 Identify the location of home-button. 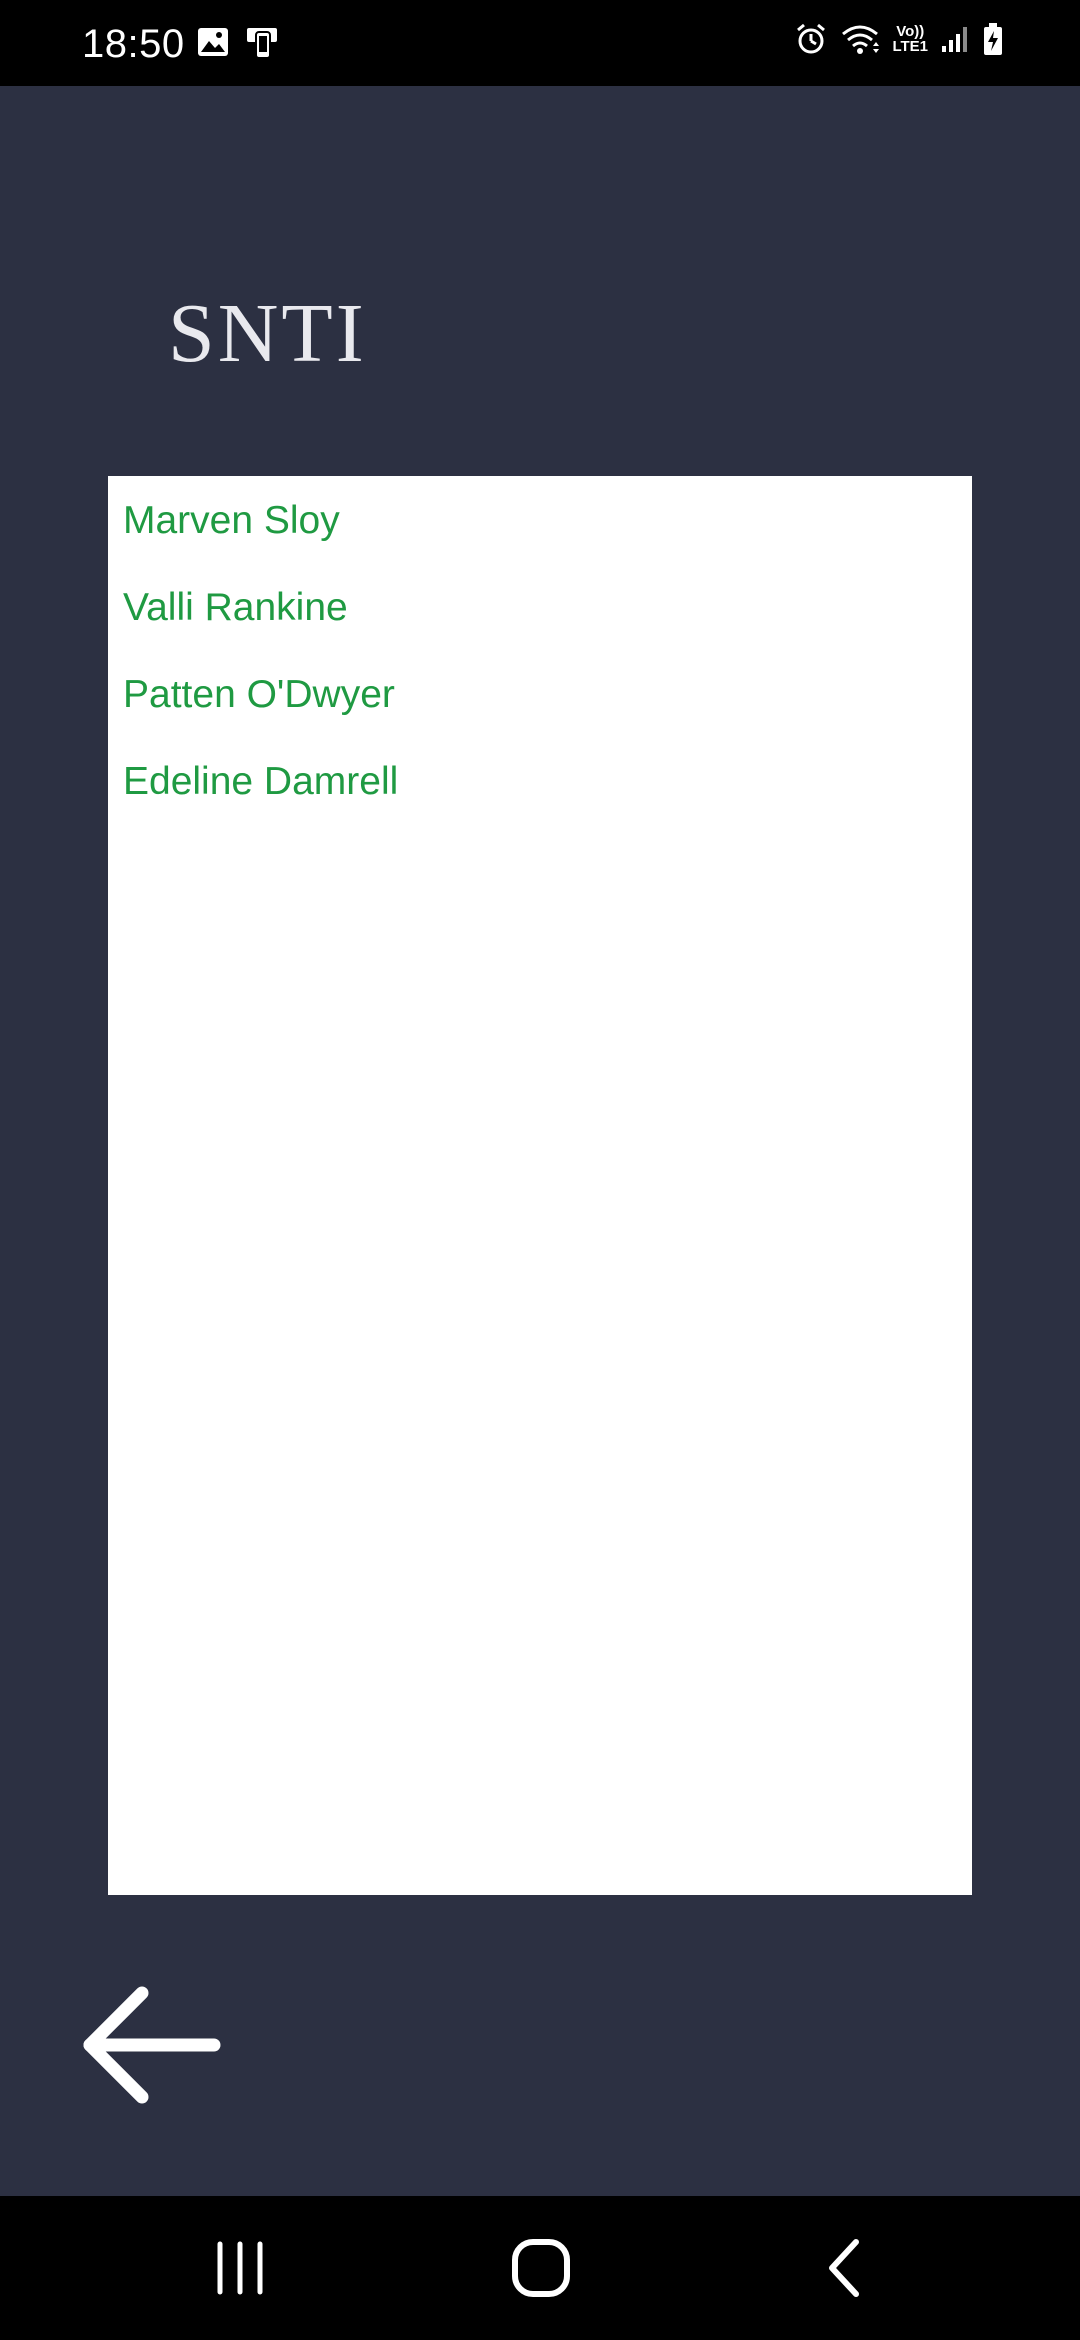
(541, 2268).